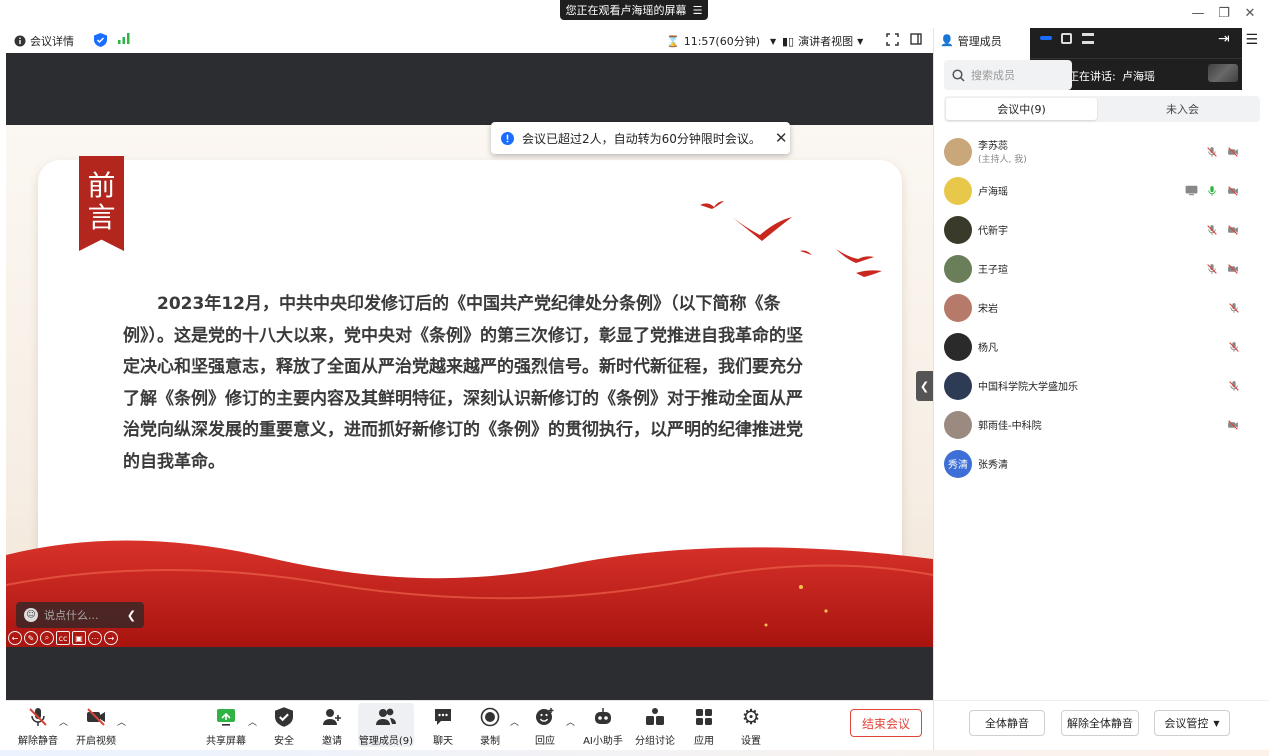 The image size is (1269, 756). I want to click on member-name: 郭雨佳-中科院, so click(1010, 426).